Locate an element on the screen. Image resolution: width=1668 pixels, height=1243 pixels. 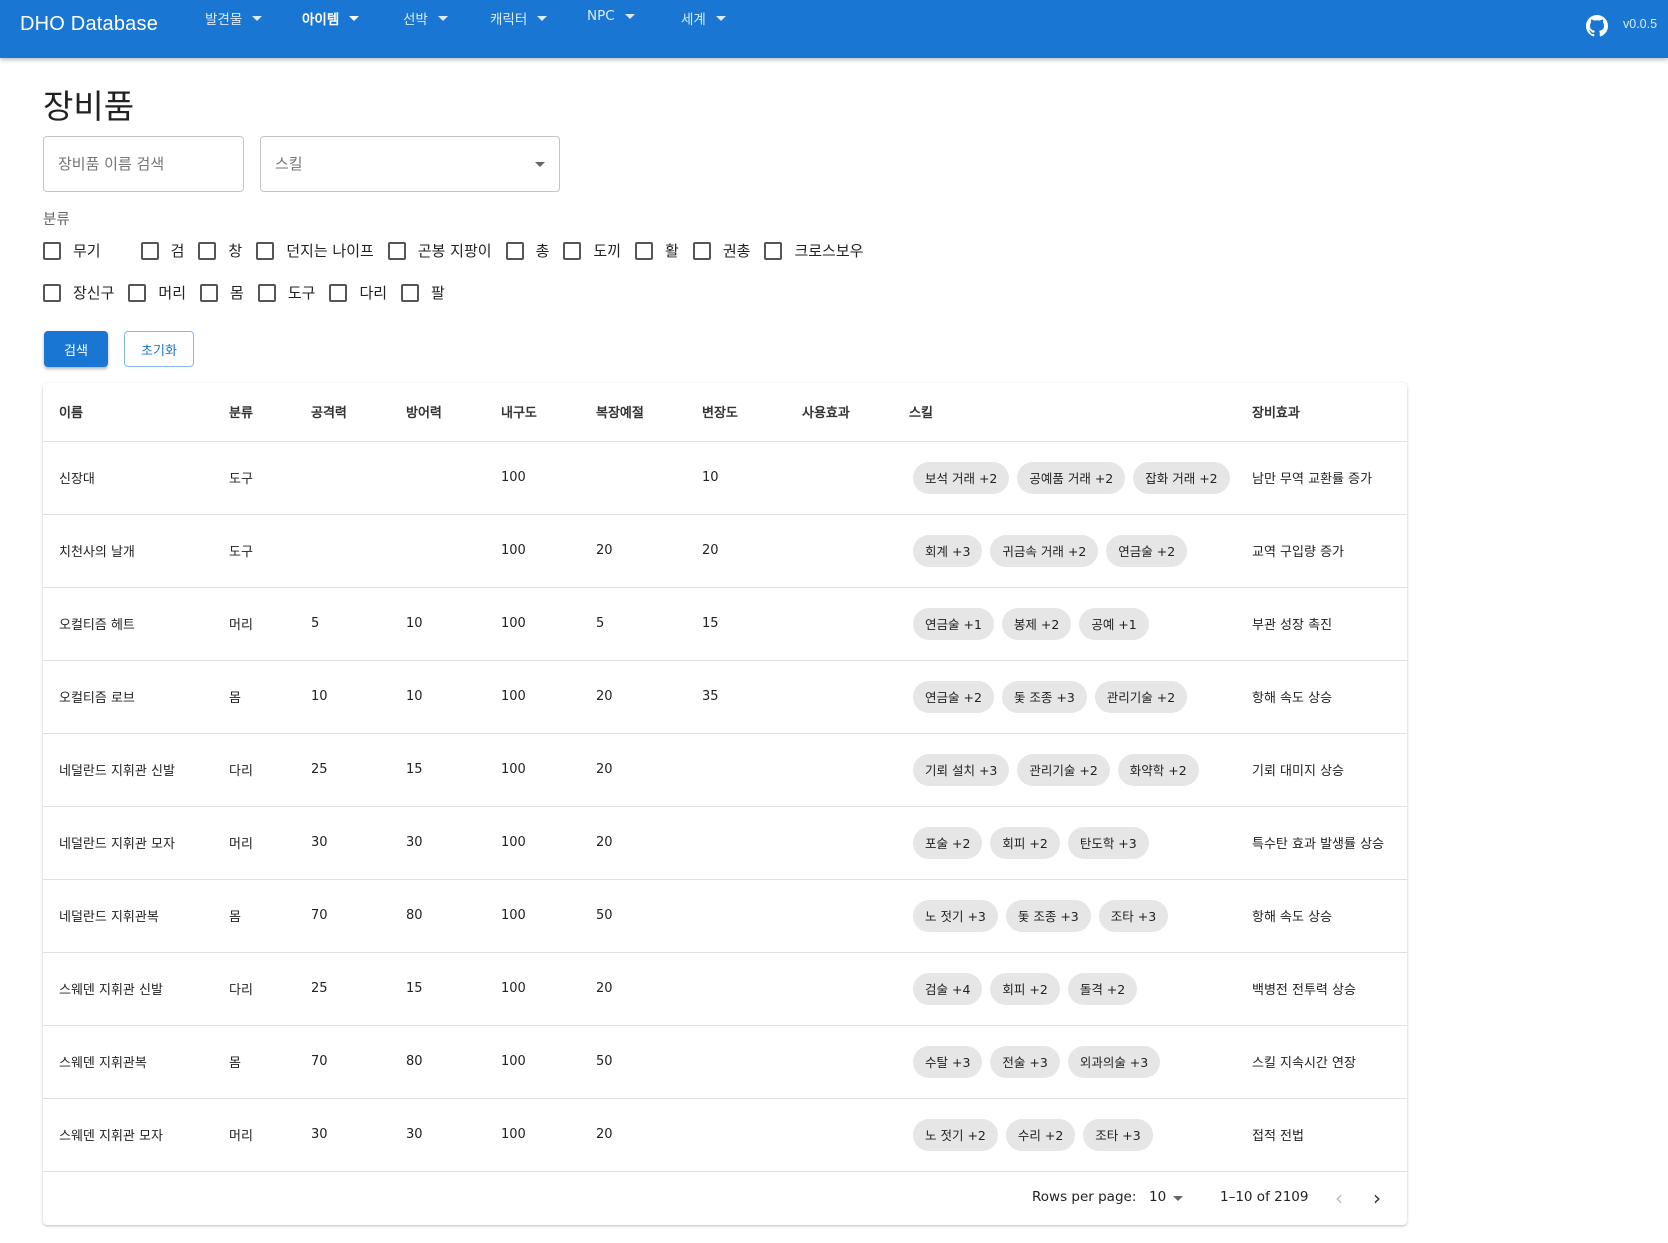
name-search-input is located at coordinates (143, 164).